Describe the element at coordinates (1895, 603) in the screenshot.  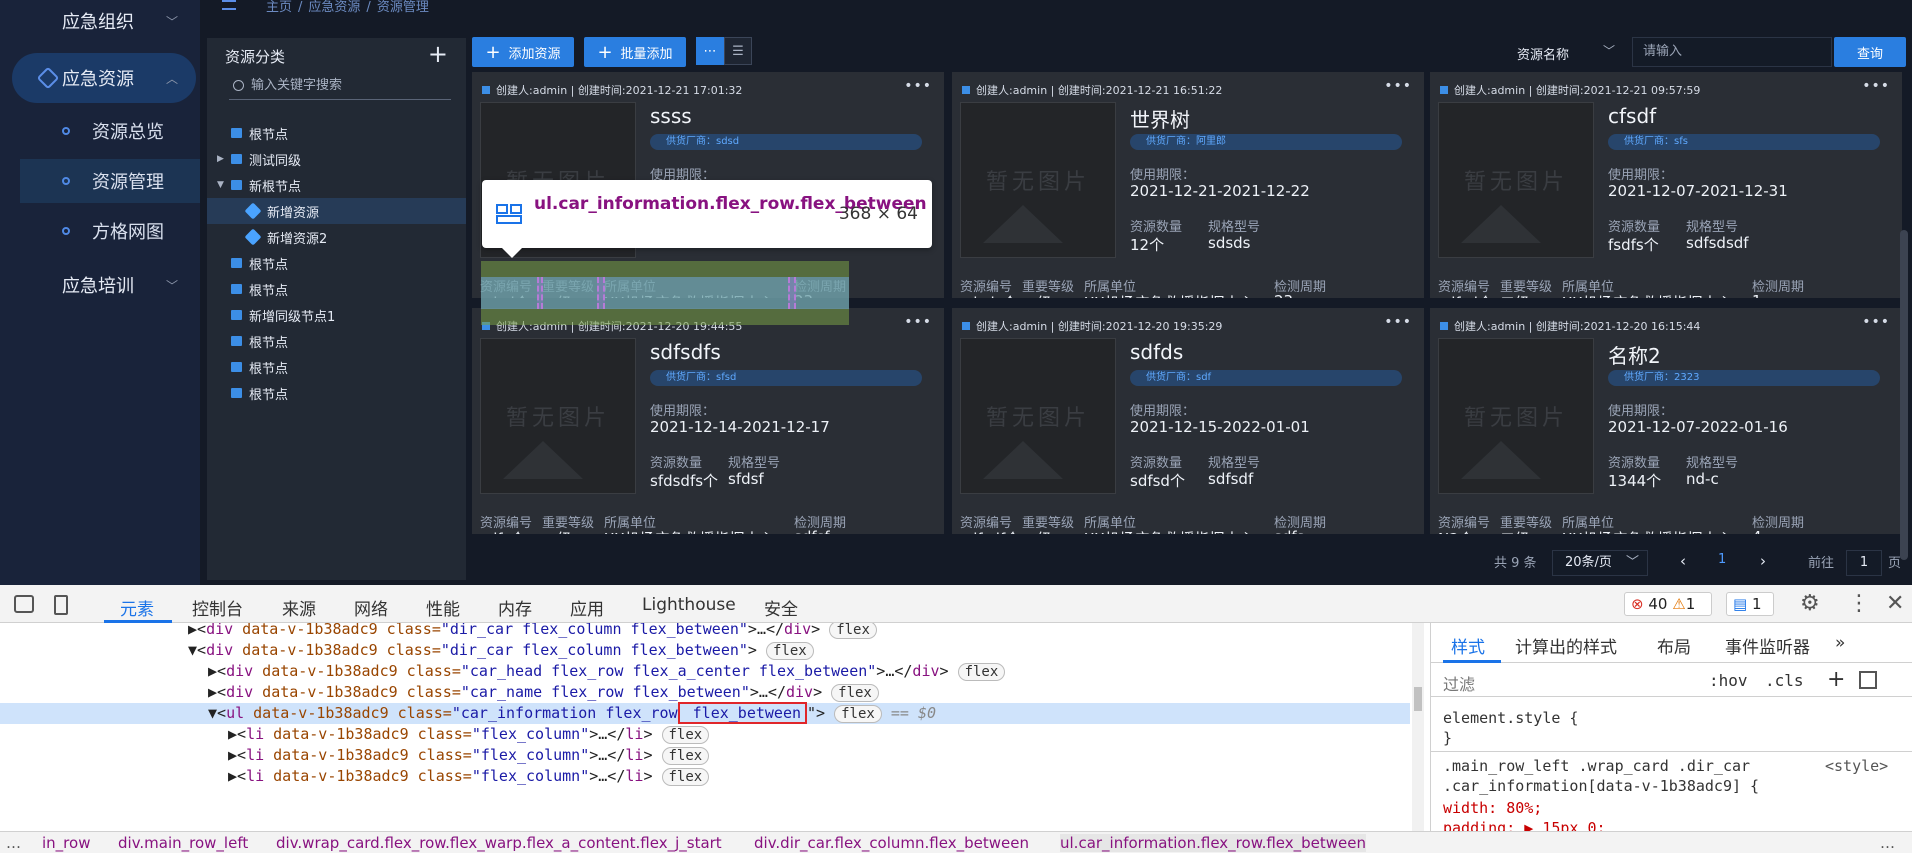
I see `close-icon: ✕` at that location.